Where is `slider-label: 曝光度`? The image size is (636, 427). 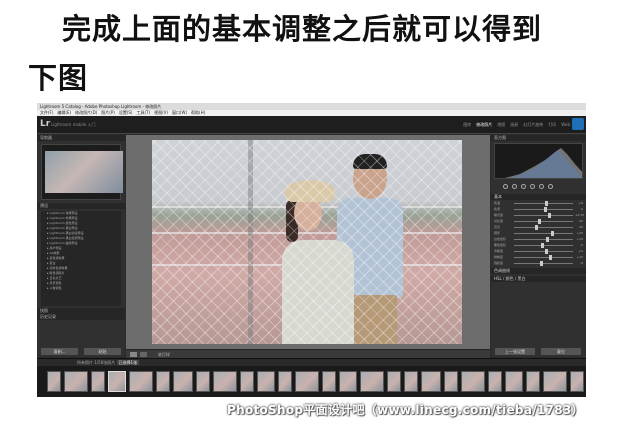
slider-label: 曝光度 is located at coordinates (499, 215).